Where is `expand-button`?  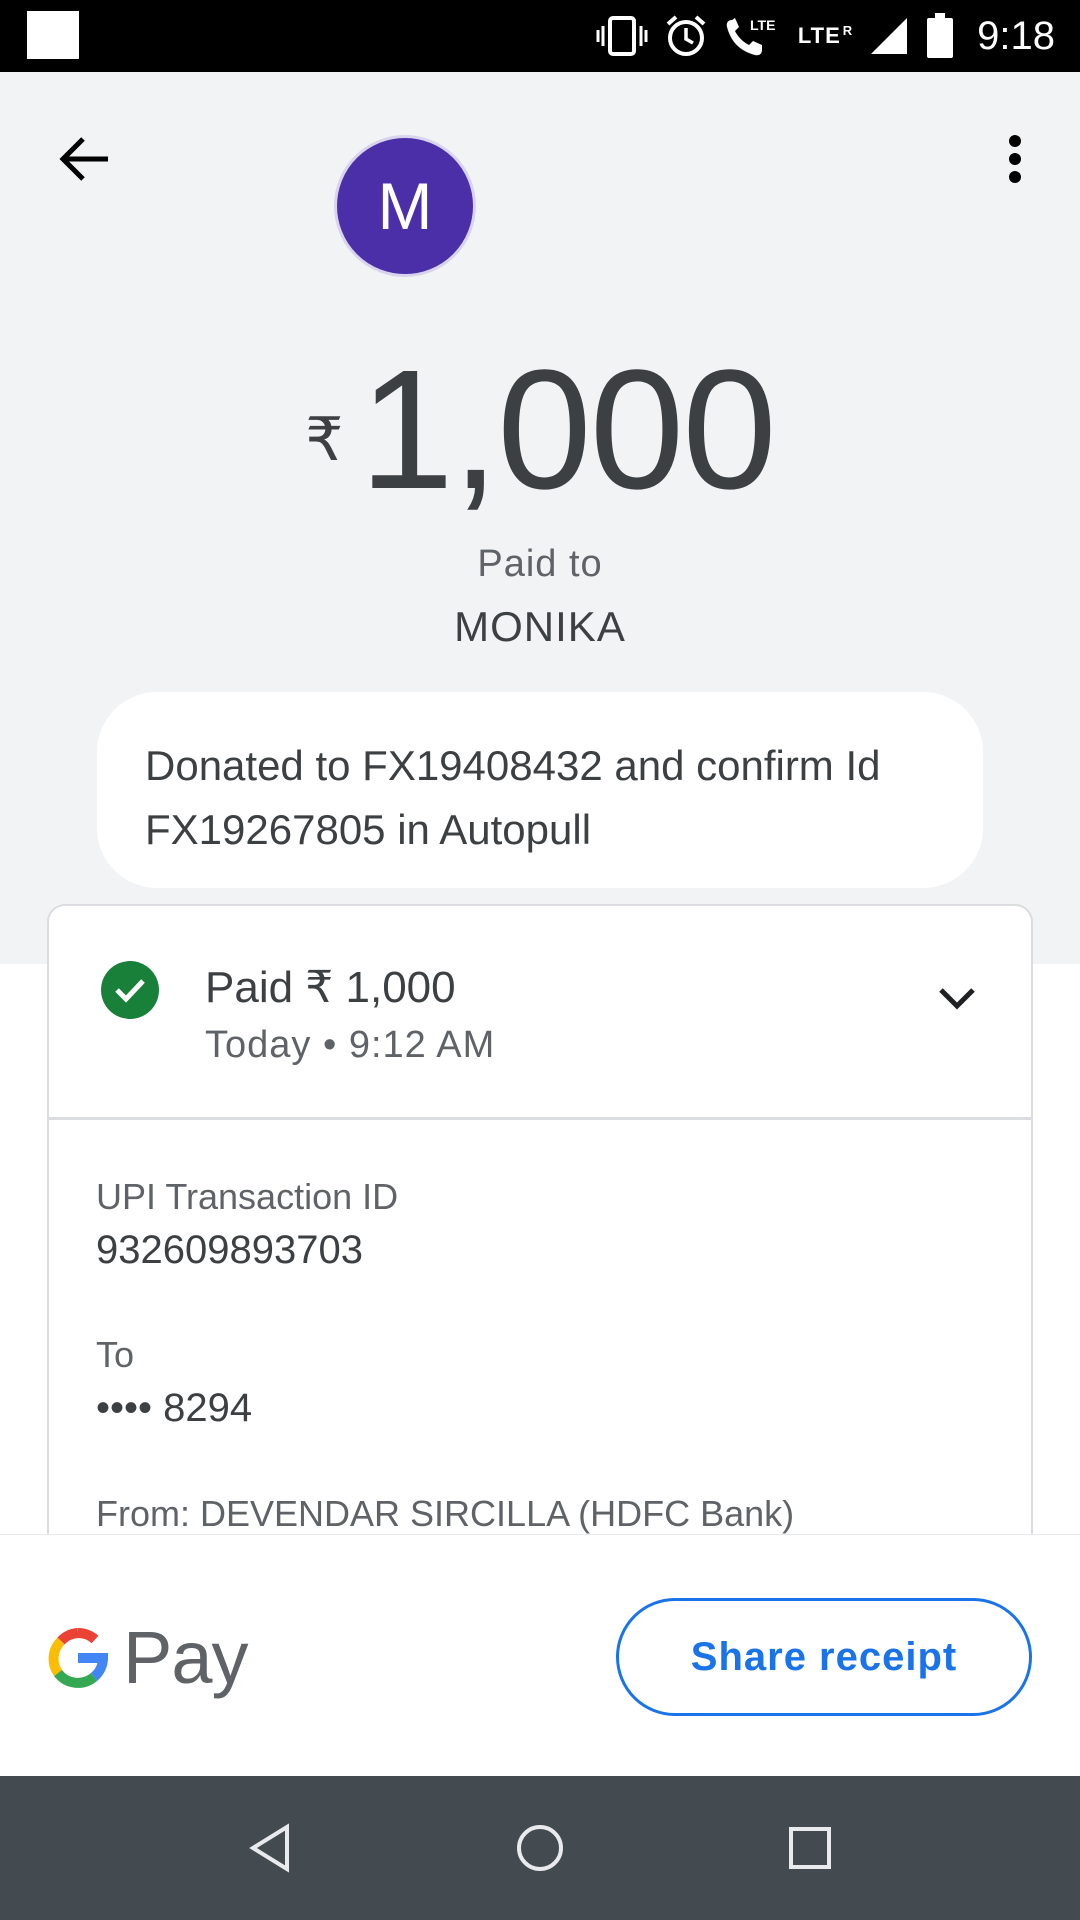 expand-button is located at coordinates (957, 998).